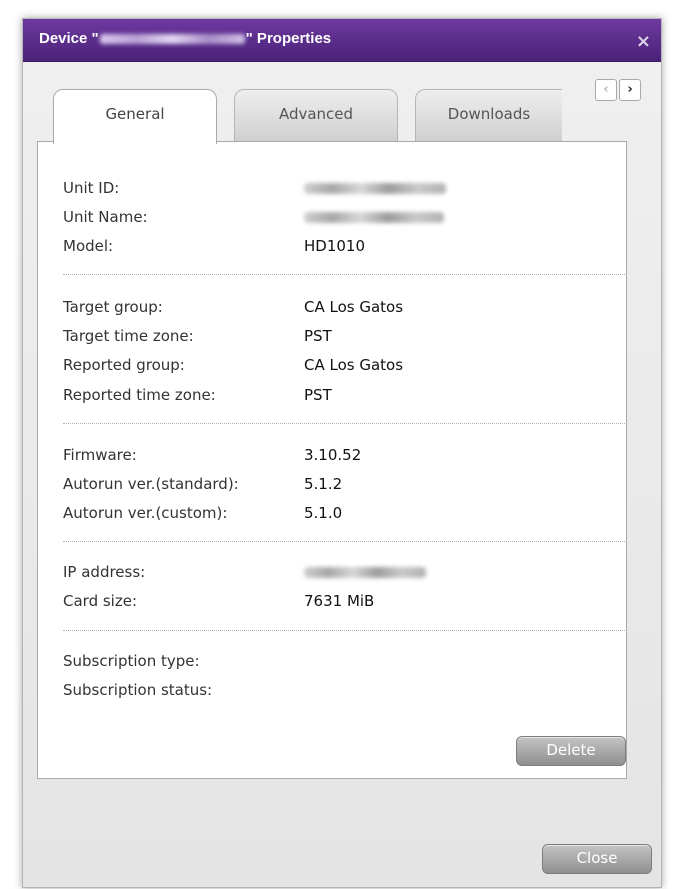 The height and width of the screenshot is (889, 673). I want to click on tab-general-label: General, so click(135, 114).